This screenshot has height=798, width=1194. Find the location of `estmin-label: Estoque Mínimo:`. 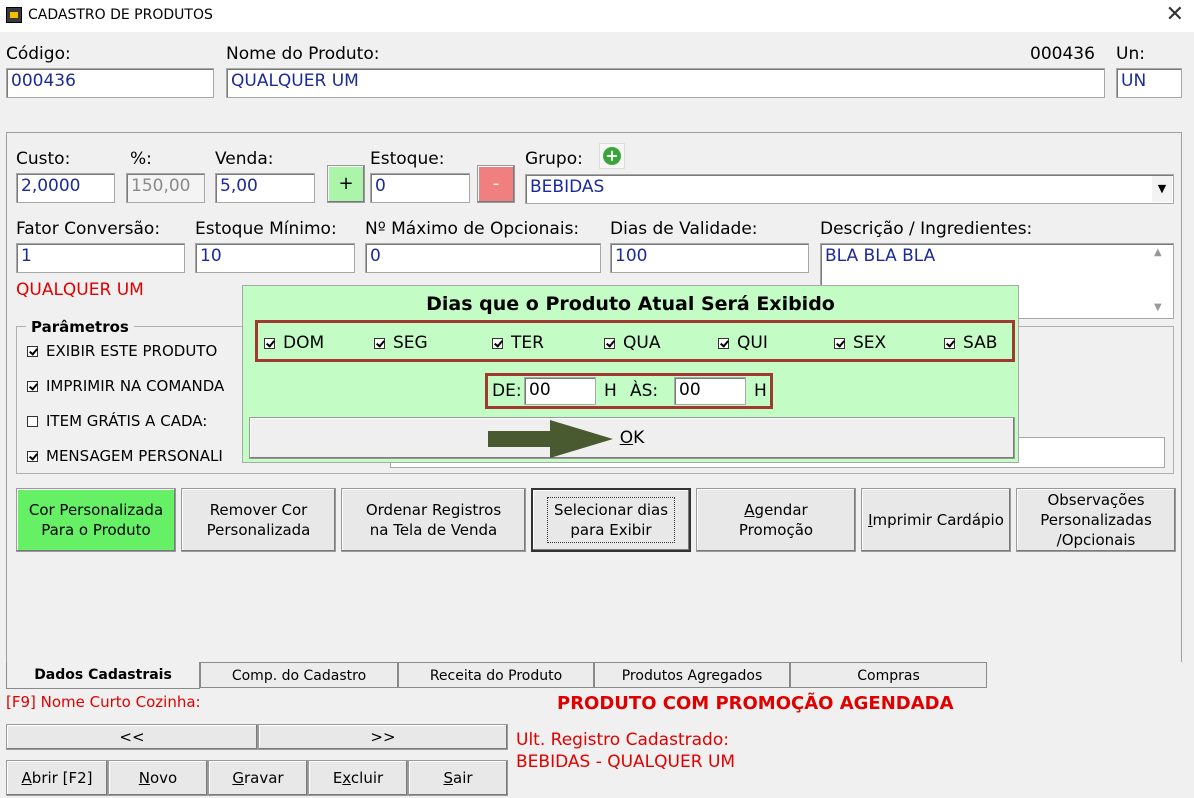

estmin-label: Estoque Mínimo: is located at coordinates (266, 229).